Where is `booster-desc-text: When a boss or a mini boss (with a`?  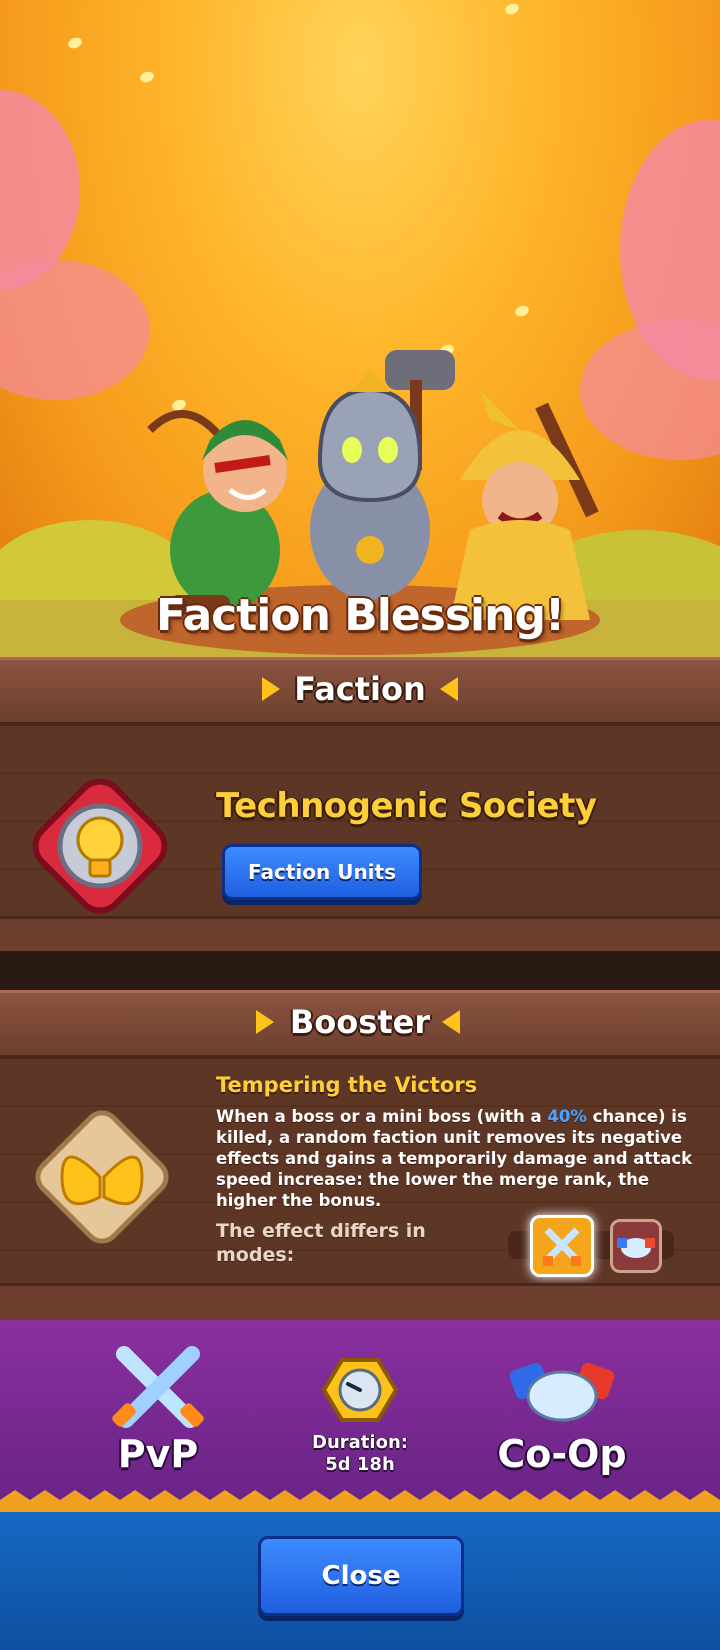 booster-desc-text: When a boss or a mini boss (with a is located at coordinates (382, 1116).